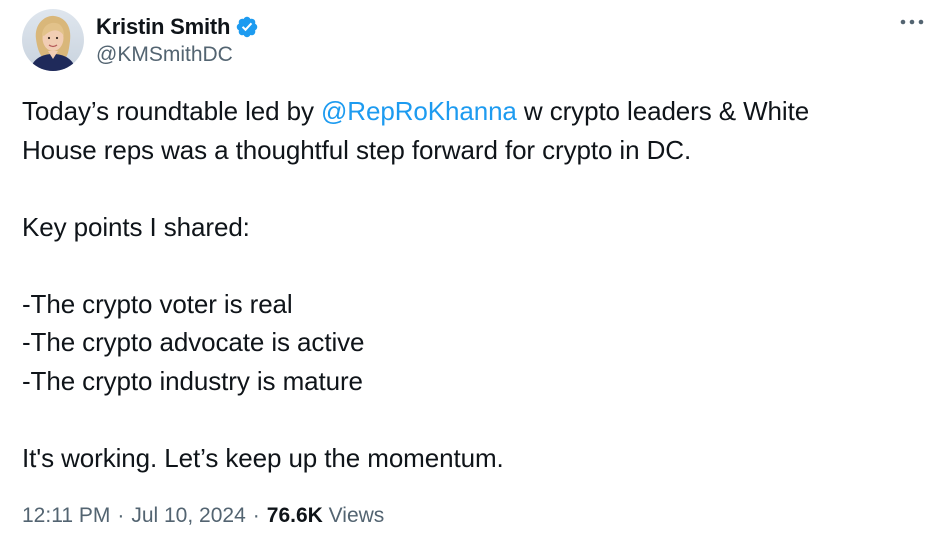 Image resolution: width=952 pixels, height=558 pixels. I want to click on tweet-date: Jul 10, 2024, so click(188, 516).